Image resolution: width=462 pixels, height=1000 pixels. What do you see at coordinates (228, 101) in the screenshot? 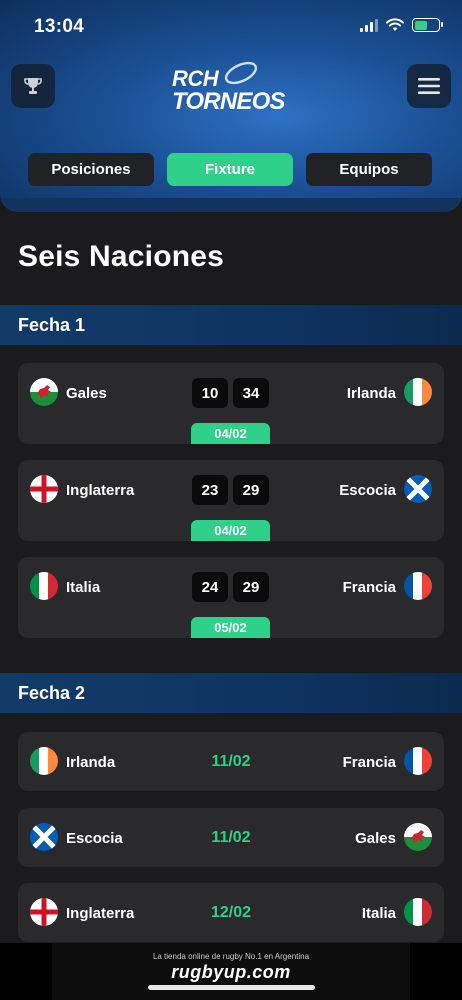
I see `logo-line-2: TORNEOS` at bounding box center [228, 101].